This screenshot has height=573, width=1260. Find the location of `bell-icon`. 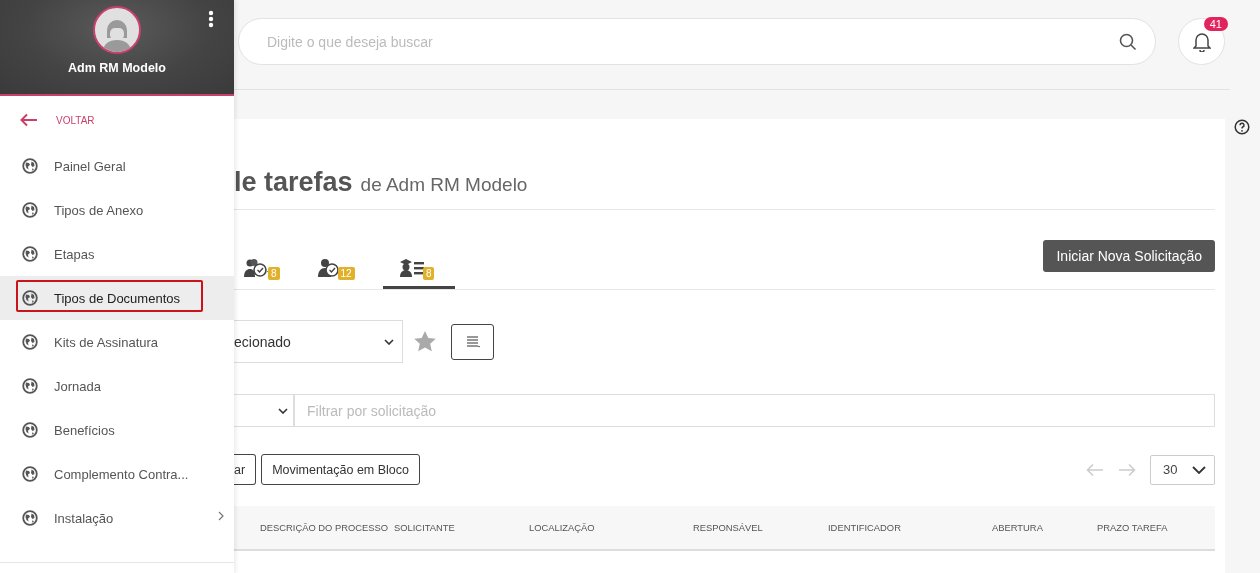

bell-icon is located at coordinates (1201, 41).